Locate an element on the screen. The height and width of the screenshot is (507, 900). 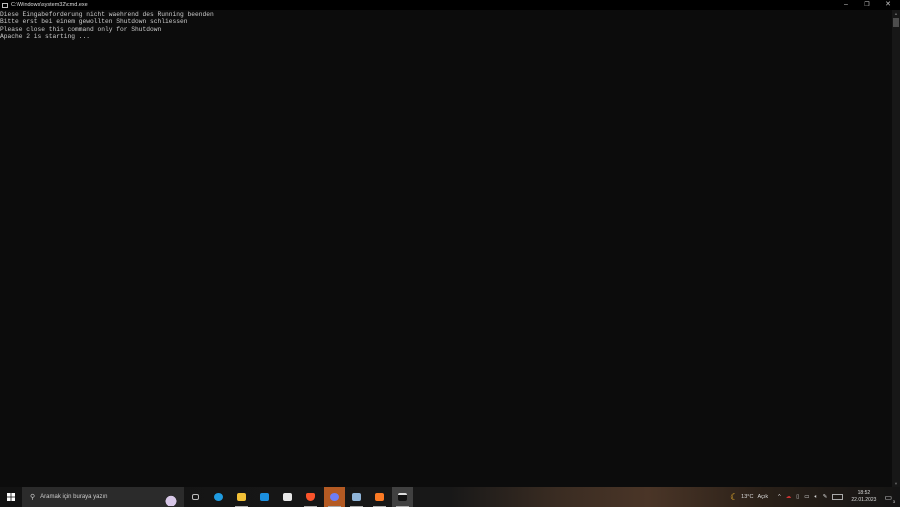
taskbar-store is located at coordinates (287, 497).